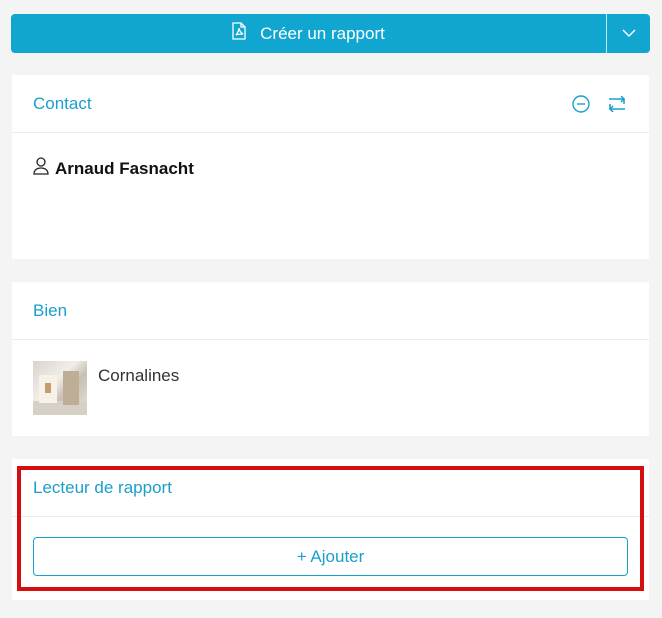 This screenshot has width=662, height=618. I want to click on contact-card-title: Contact, so click(62, 103).